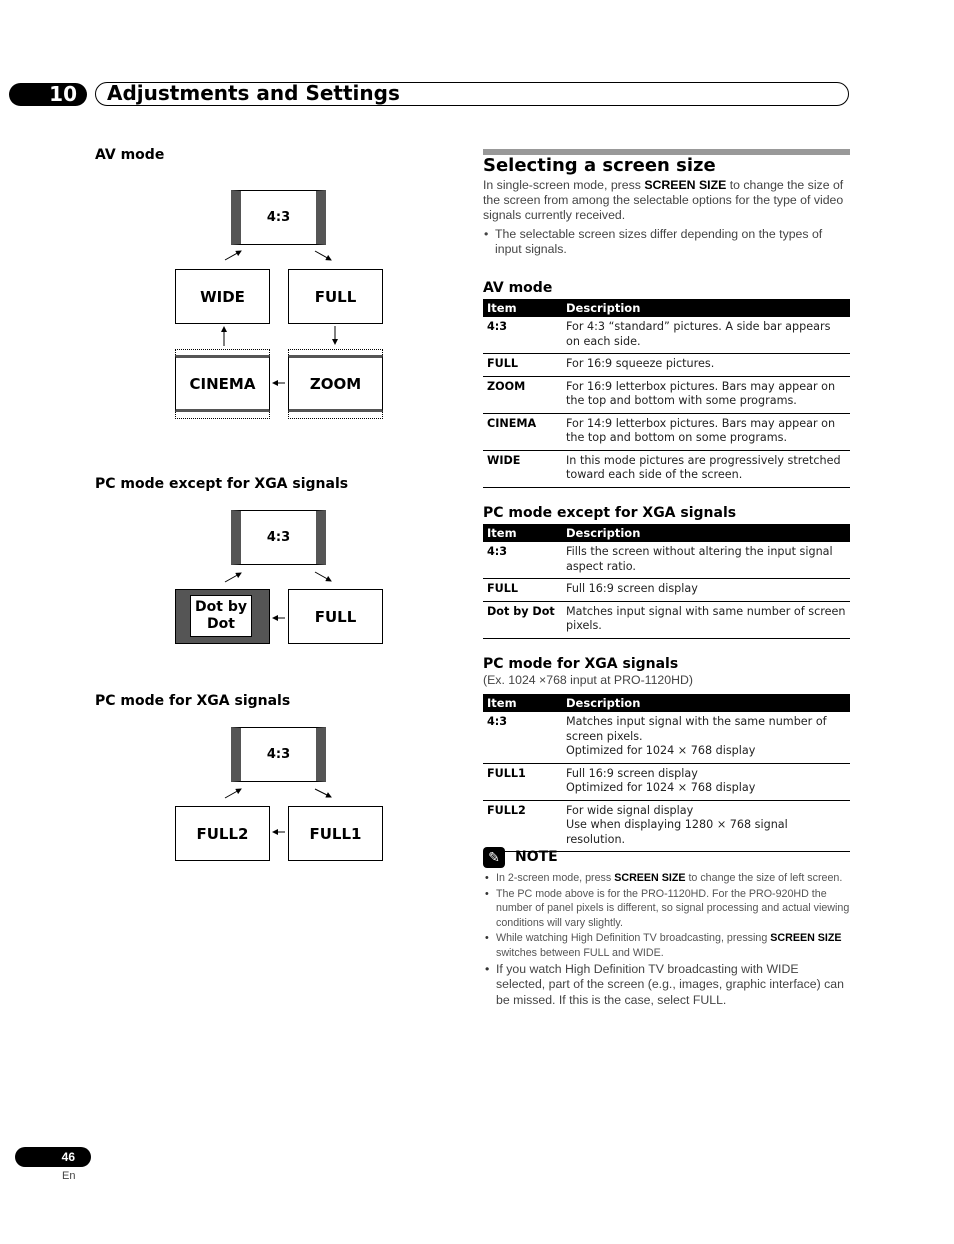 Image resolution: width=954 pixels, height=1244 pixels. What do you see at coordinates (580, 952) in the screenshot?
I see `note-text: switches between FULL and WIDE.` at bounding box center [580, 952].